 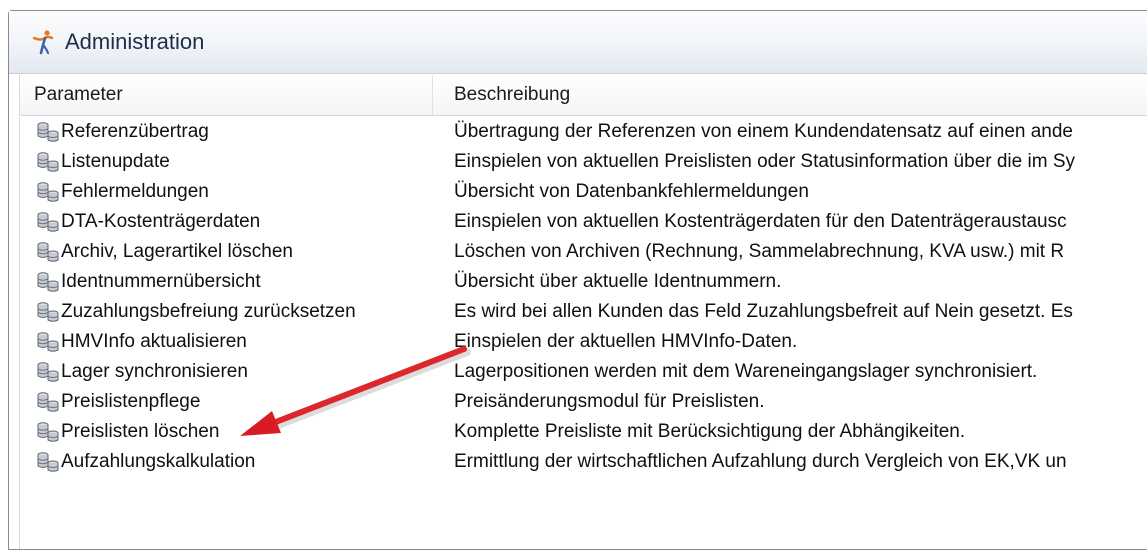 I want to click on parameter-name: Preislistenpflege, so click(x=131, y=401).